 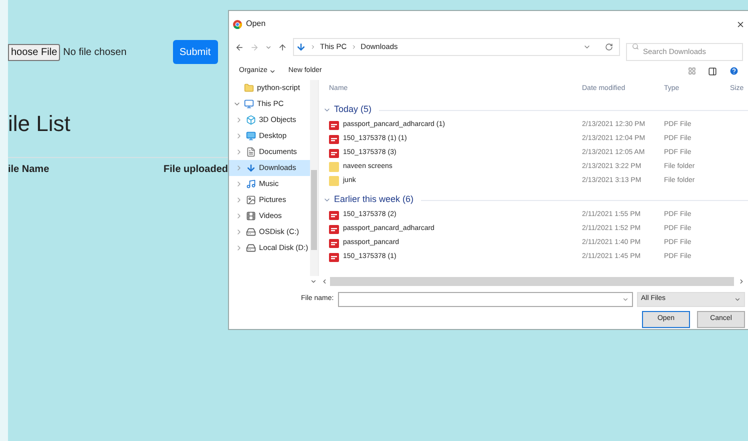 What do you see at coordinates (251, 152) in the screenshot?
I see `document-icon` at bounding box center [251, 152].